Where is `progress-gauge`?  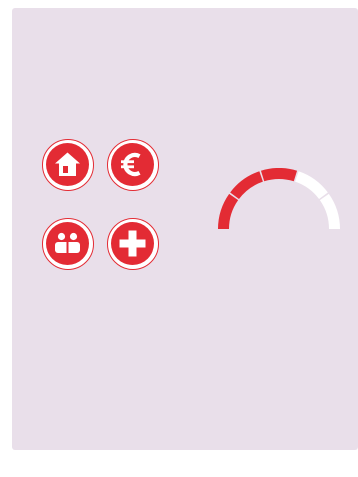 progress-gauge is located at coordinates (279, 198).